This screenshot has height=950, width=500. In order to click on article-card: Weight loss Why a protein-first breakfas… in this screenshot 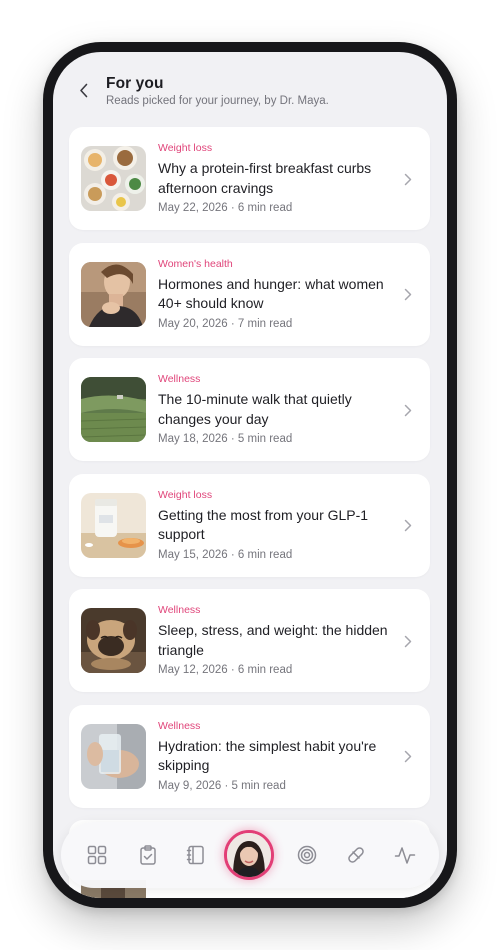, I will do `click(249, 178)`.